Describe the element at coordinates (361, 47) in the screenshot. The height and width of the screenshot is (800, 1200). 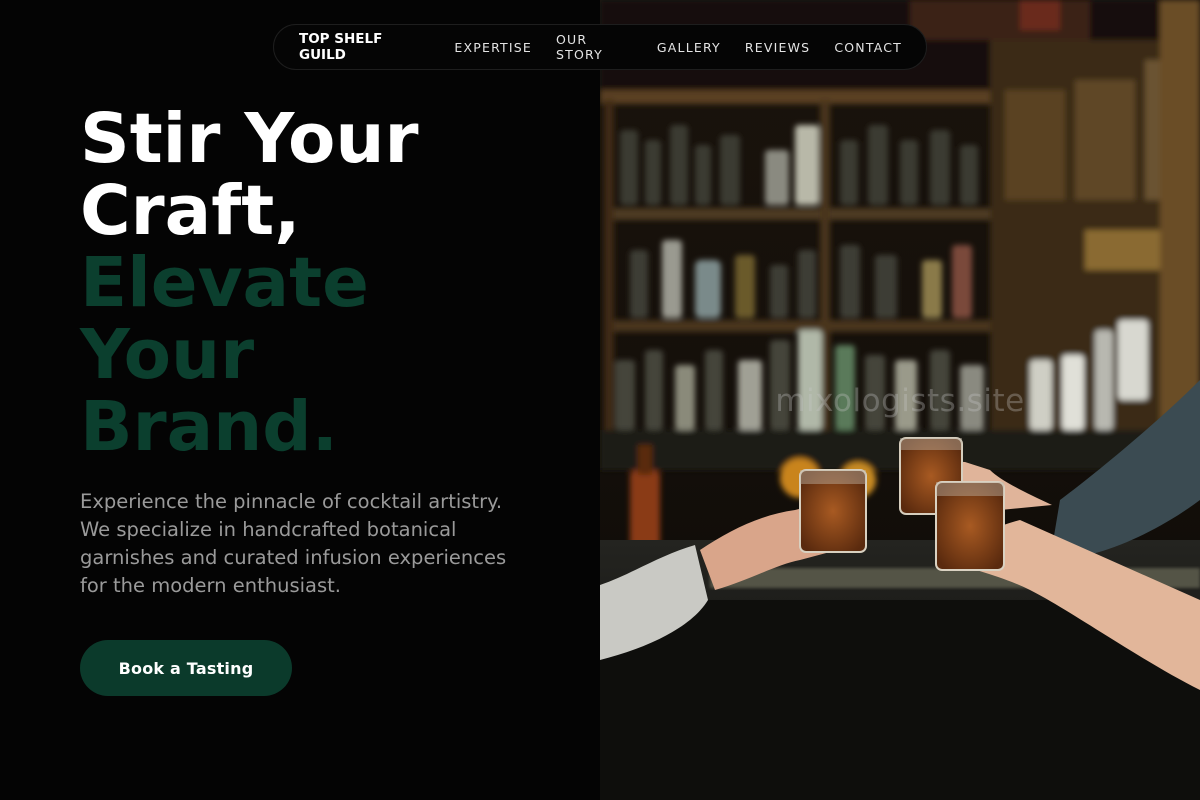
I see `brand-logo-text: TOP SHELF GUILD` at that location.